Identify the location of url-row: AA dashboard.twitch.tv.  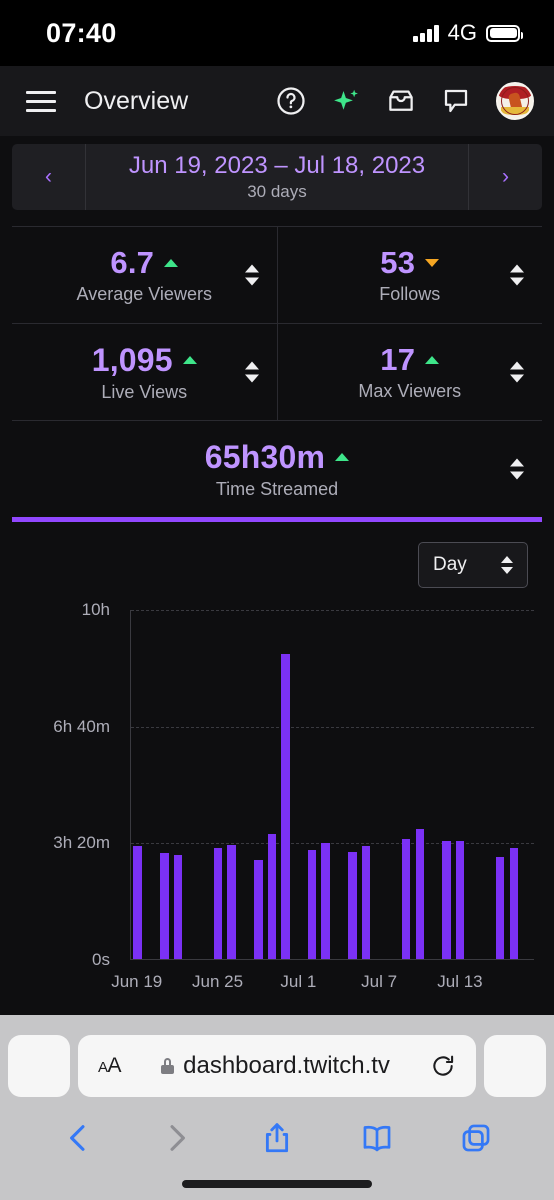
(277, 1061).